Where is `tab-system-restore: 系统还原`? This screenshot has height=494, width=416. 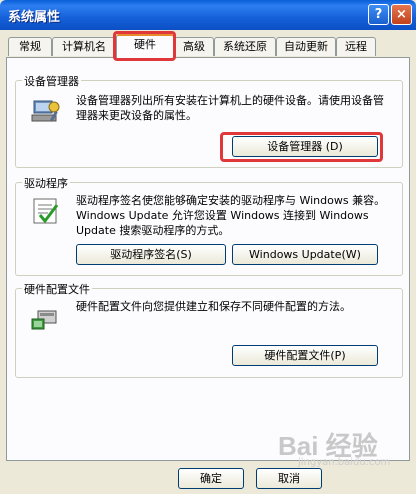 tab-system-restore: 系统还原 is located at coordinates (245, 46).